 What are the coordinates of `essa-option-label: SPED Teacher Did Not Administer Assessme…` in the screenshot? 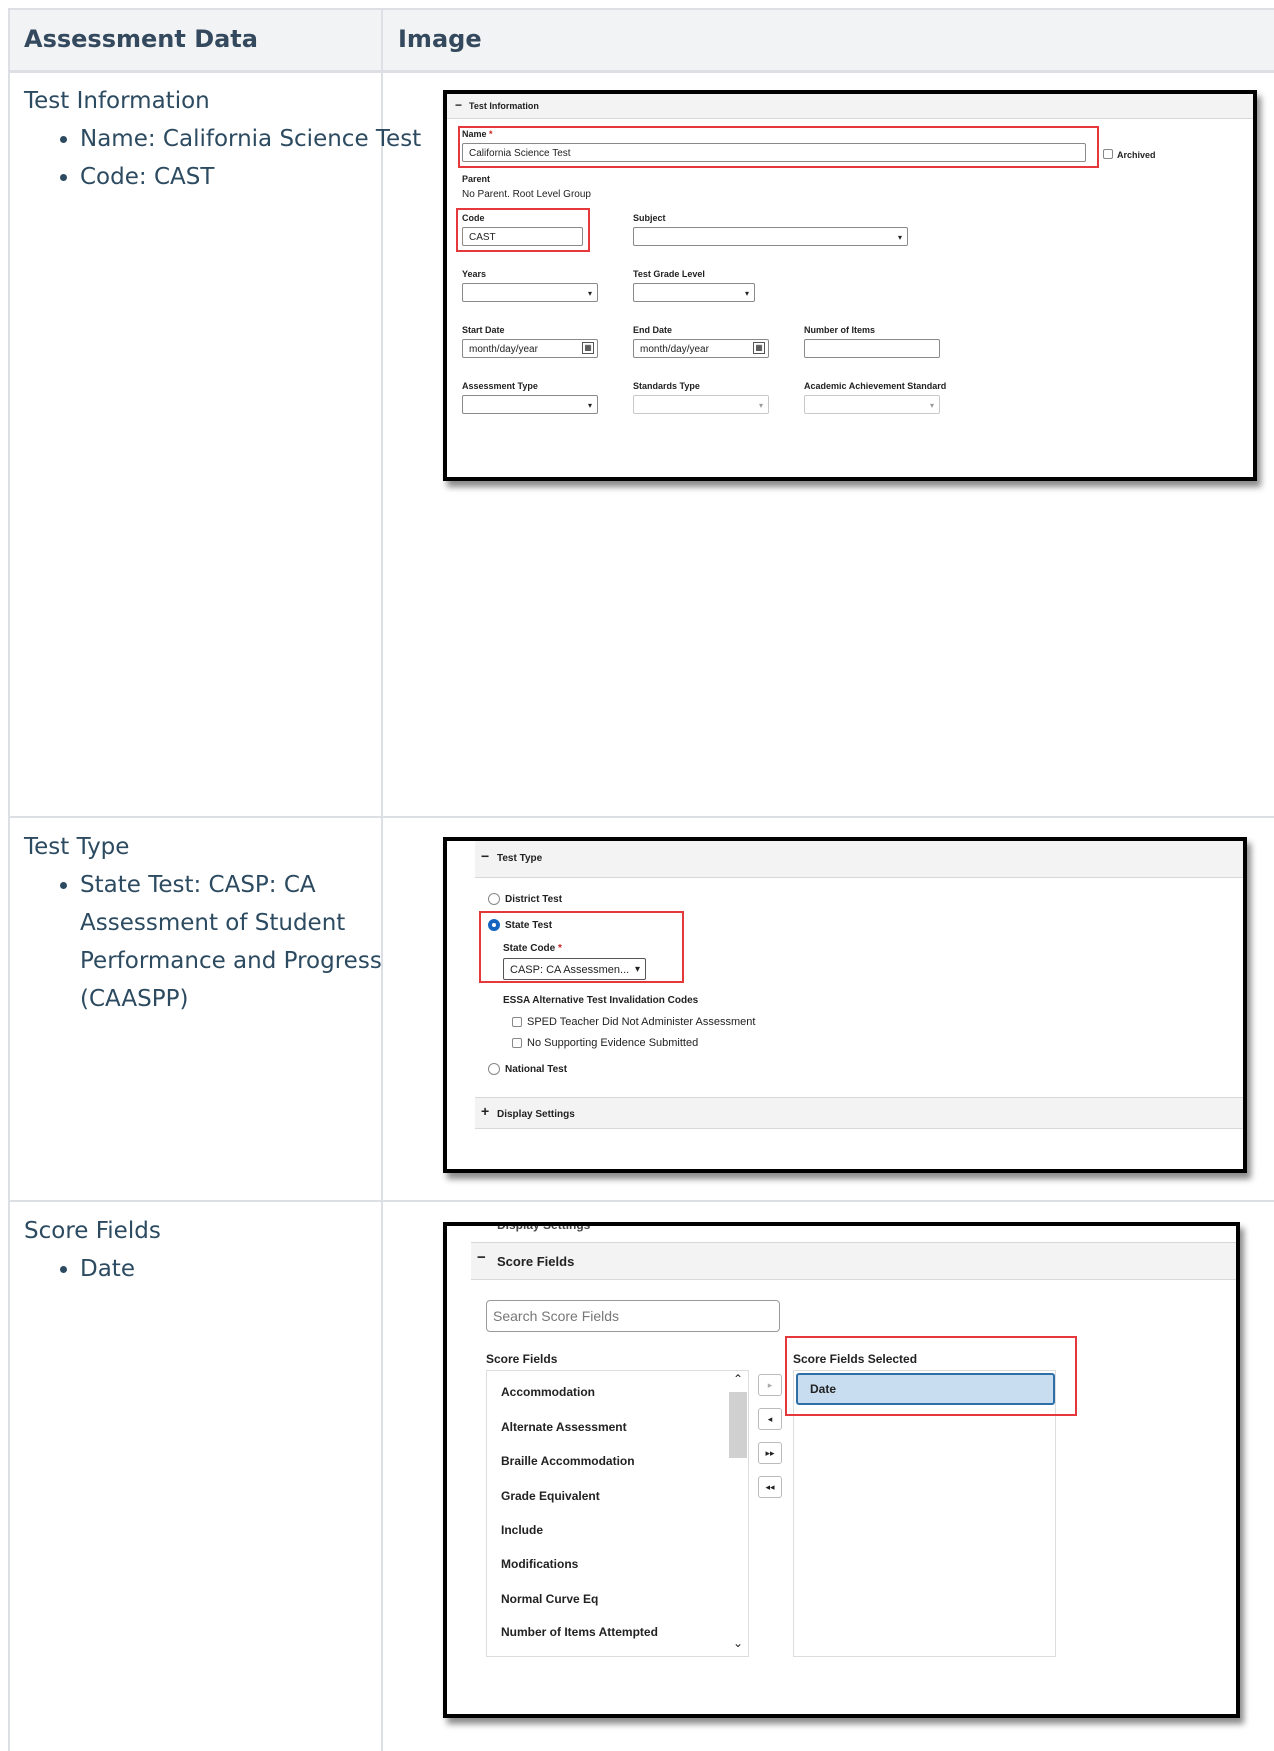 It's located at (641, 1022).